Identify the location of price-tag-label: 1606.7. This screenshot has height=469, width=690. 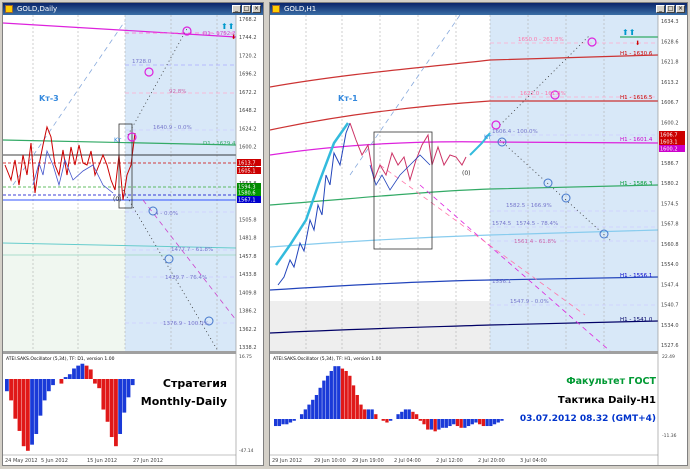
(669, 136).